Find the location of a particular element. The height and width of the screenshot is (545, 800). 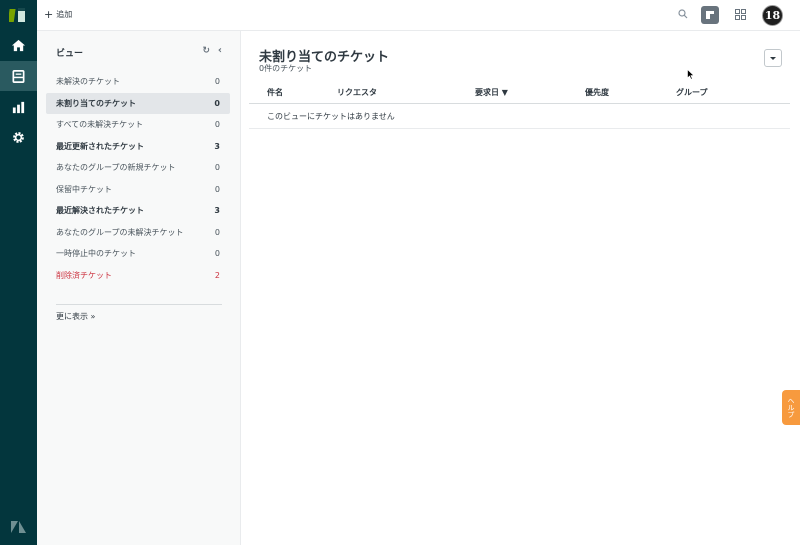

view-item-label: 最近解決されたチケット is located at coordinates (100, 211).